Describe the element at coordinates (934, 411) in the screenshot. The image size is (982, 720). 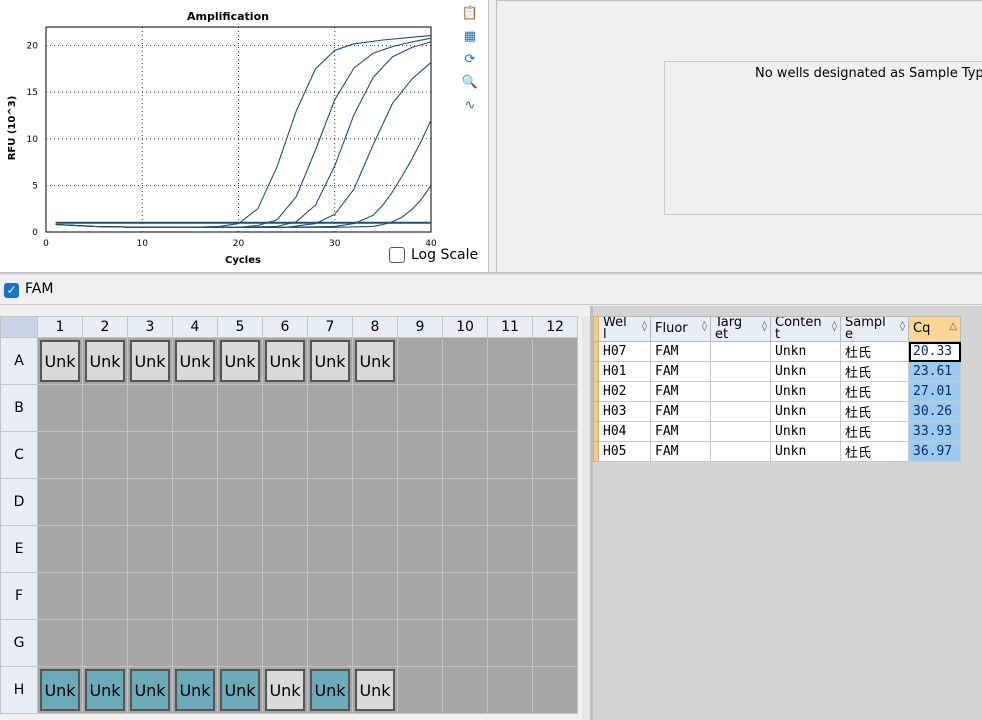
I see `cell-cq: 30.26` at that location.